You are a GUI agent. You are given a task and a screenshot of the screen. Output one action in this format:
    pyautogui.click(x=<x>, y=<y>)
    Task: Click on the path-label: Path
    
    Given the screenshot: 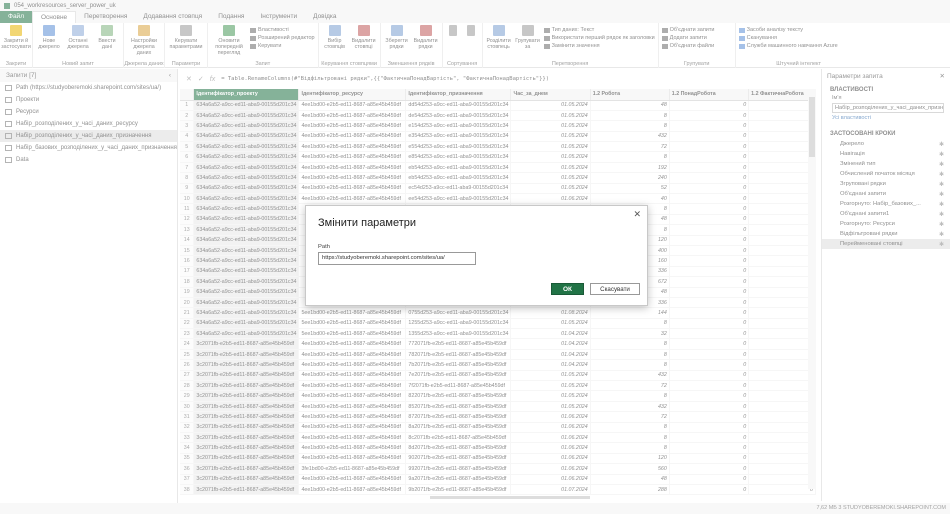 What is the action you would take?
    pyautogui.click(x=324, y=247)
    